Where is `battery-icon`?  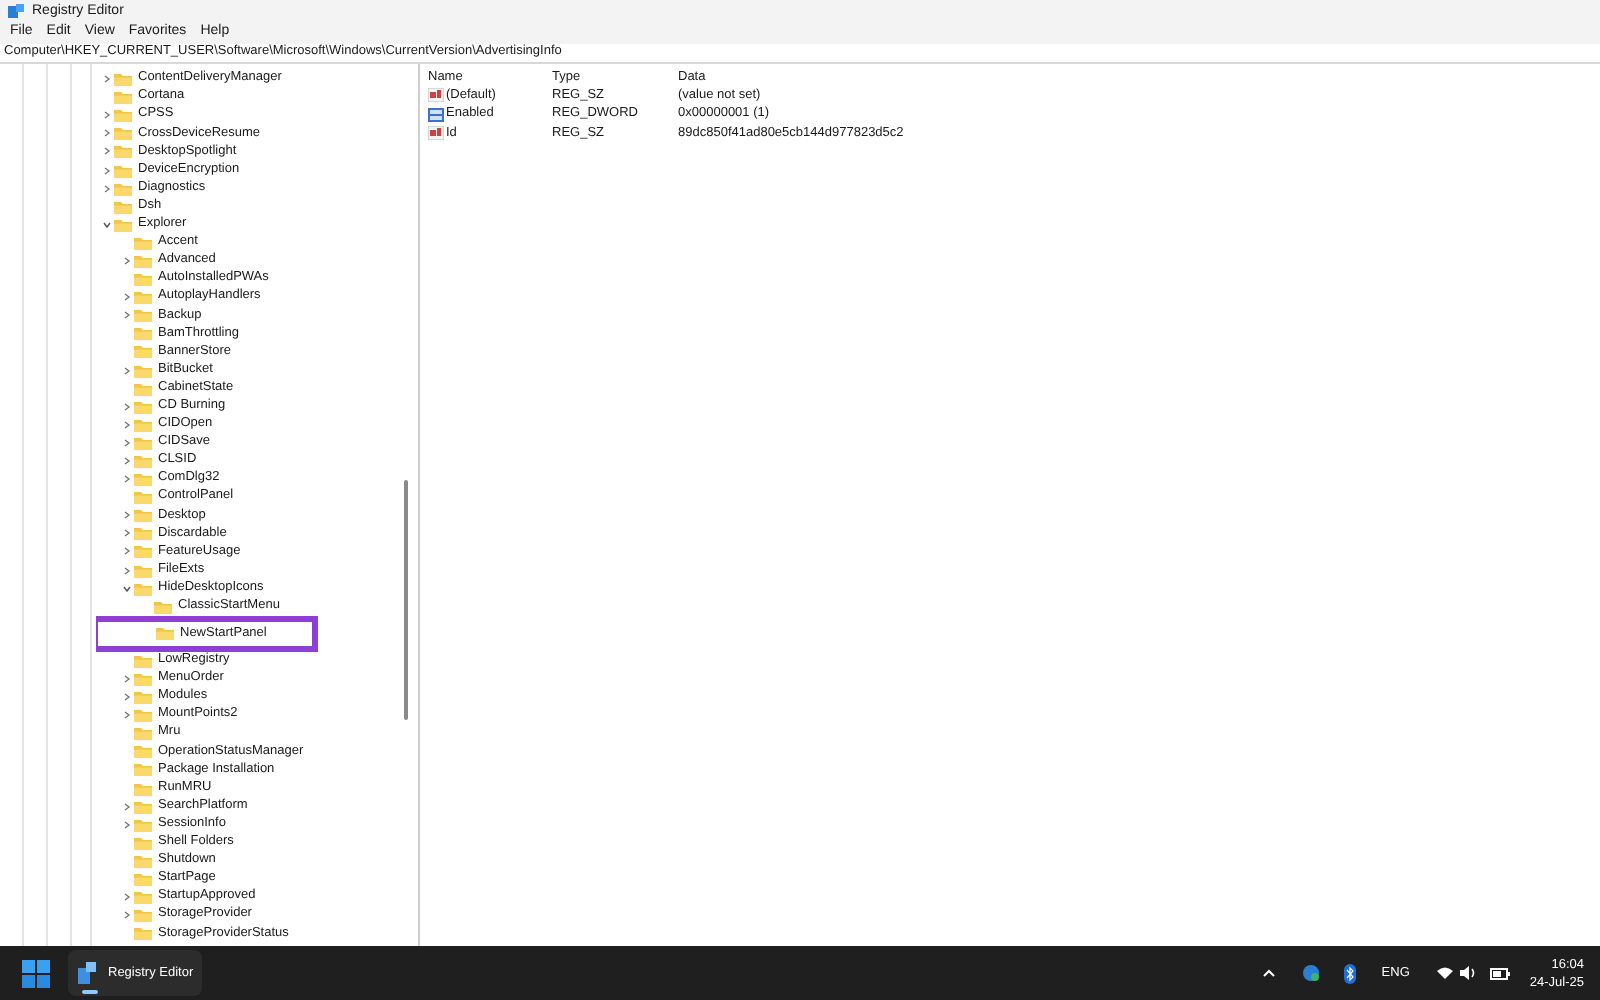
battery-icon is located at coordinates (1499, 973).